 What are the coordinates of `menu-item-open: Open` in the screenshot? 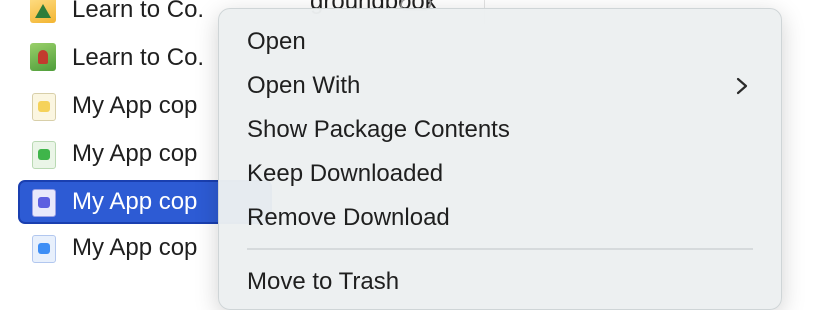 It's located at (500, 42).